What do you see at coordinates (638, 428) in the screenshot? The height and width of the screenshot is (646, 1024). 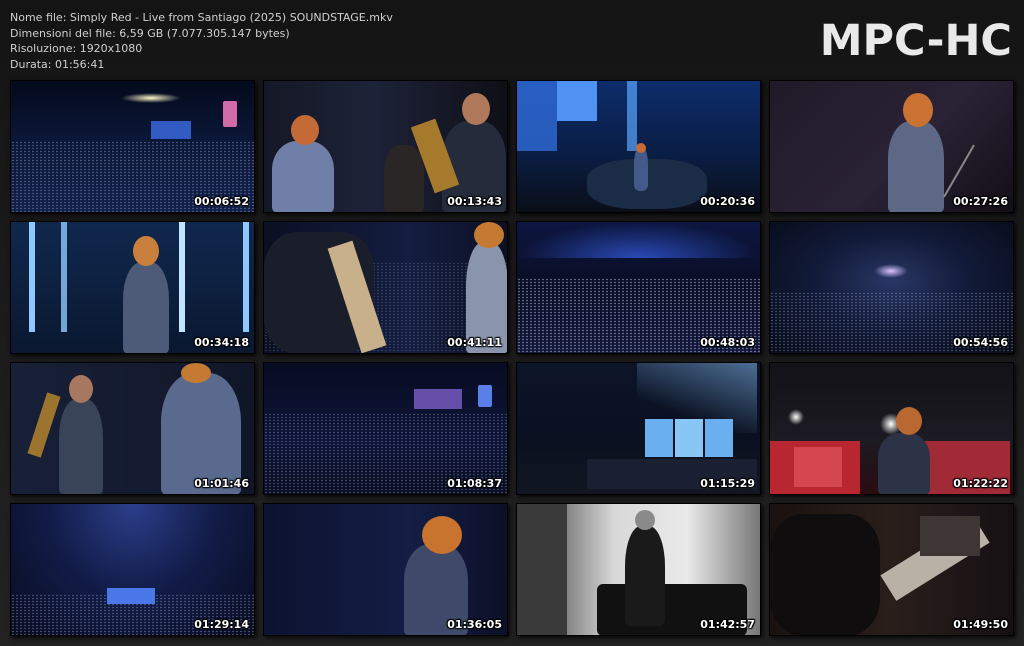 I see `thumbnail-11: 01:15:29` at bounding box center [638, 428].